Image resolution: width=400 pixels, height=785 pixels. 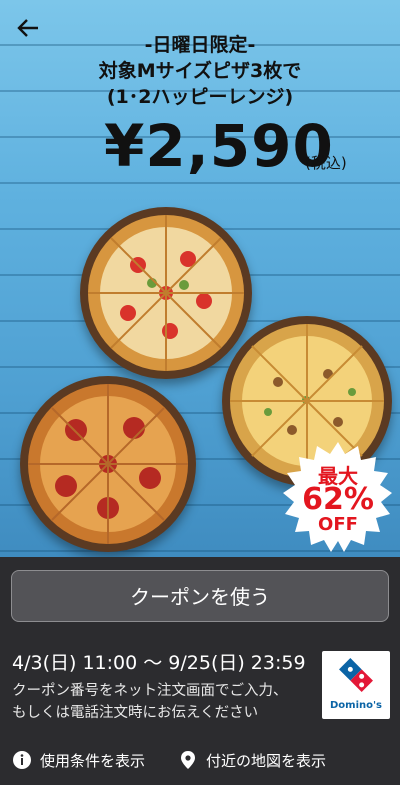 What do you see at coordinates (200, 596) in the screenshot?
I see `use-coupon-button: クーポンを使う` at bounding box center [200, 596].